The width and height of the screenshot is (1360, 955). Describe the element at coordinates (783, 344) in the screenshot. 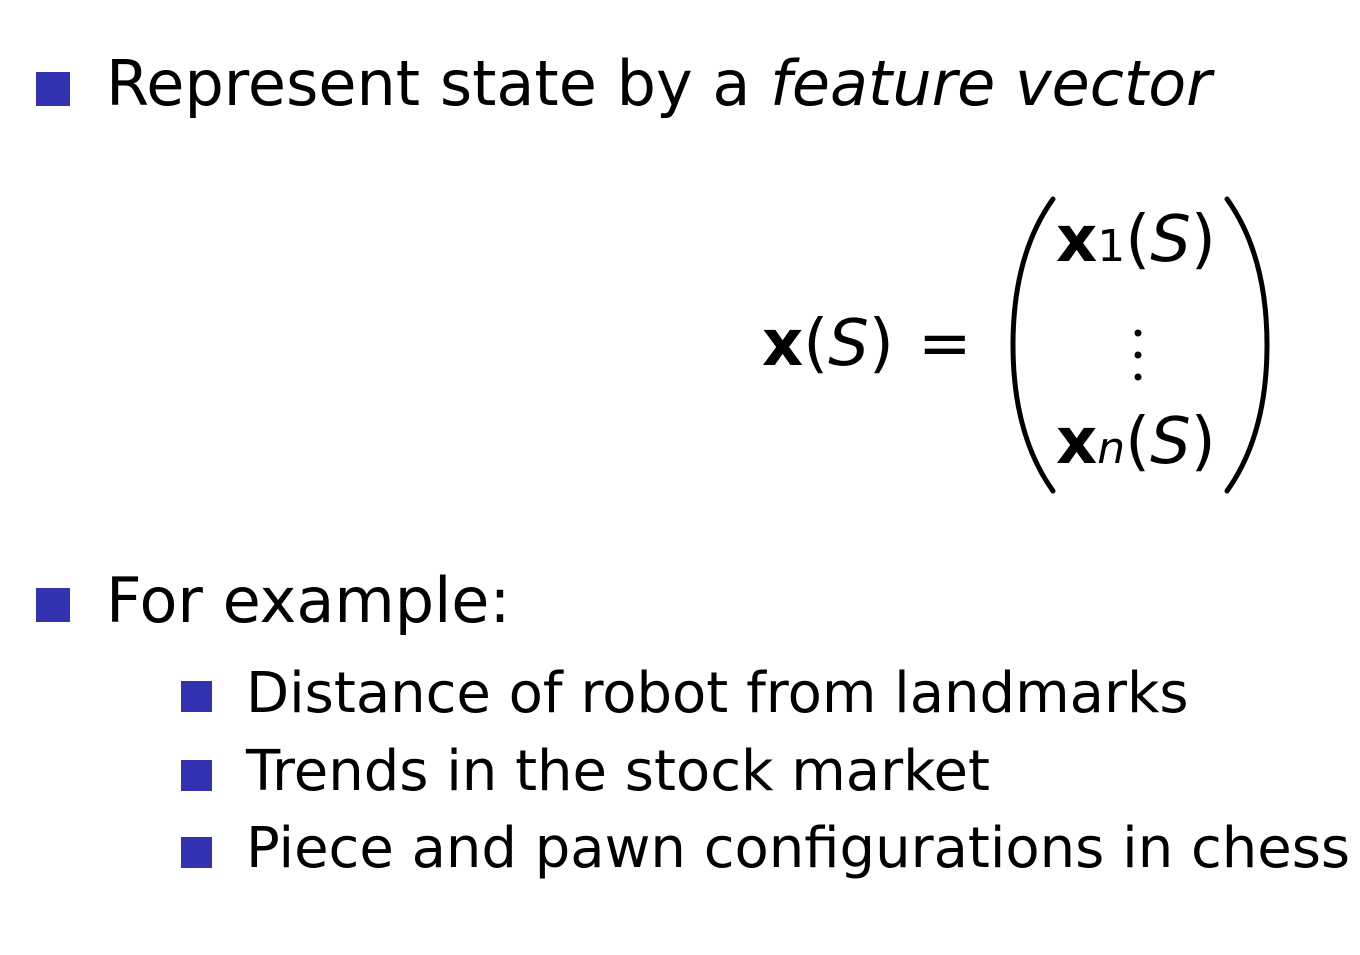

I see `lhs-vector-symbol: x` at that location.